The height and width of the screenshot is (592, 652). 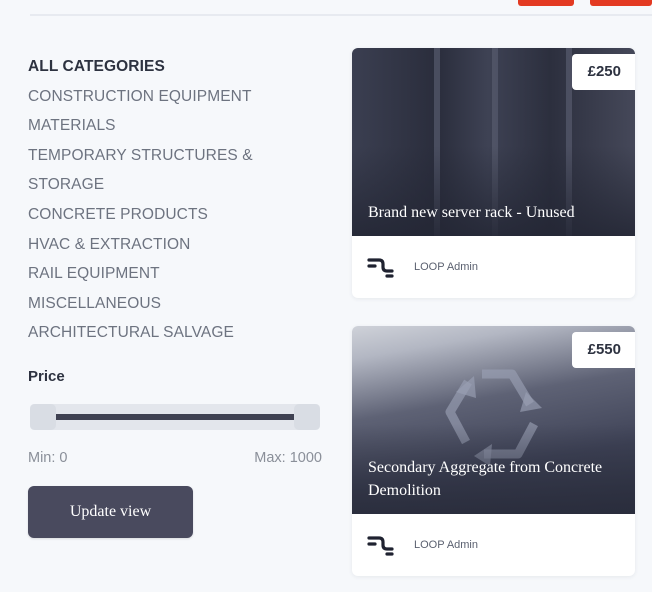 I want to click on listing-title: Brand new server rack - Unused, so click(x=488, y=212).